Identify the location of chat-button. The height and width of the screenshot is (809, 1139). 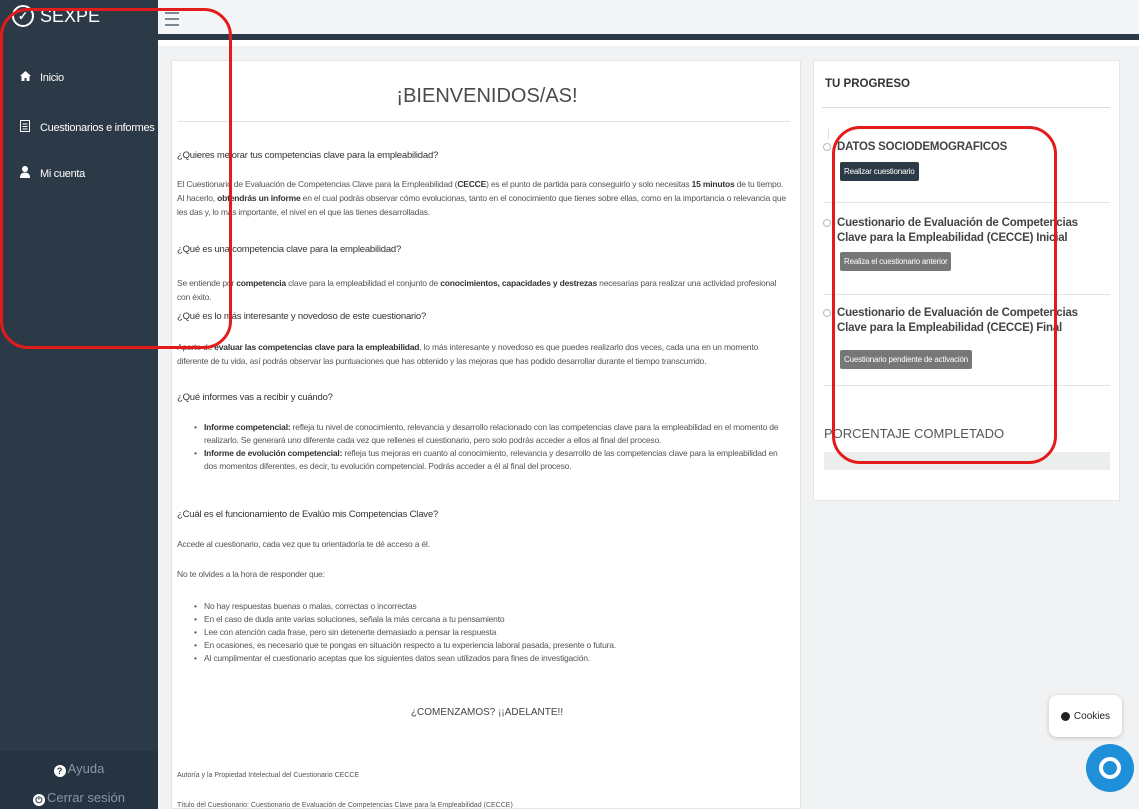
(1110, 768).